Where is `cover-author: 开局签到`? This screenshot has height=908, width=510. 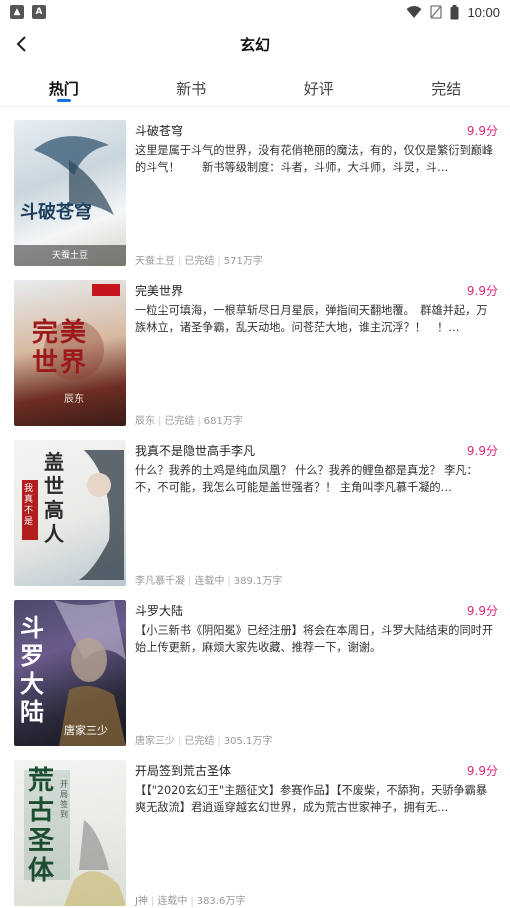
cover-author: 开局签到 is located at coordinates (64, 799).